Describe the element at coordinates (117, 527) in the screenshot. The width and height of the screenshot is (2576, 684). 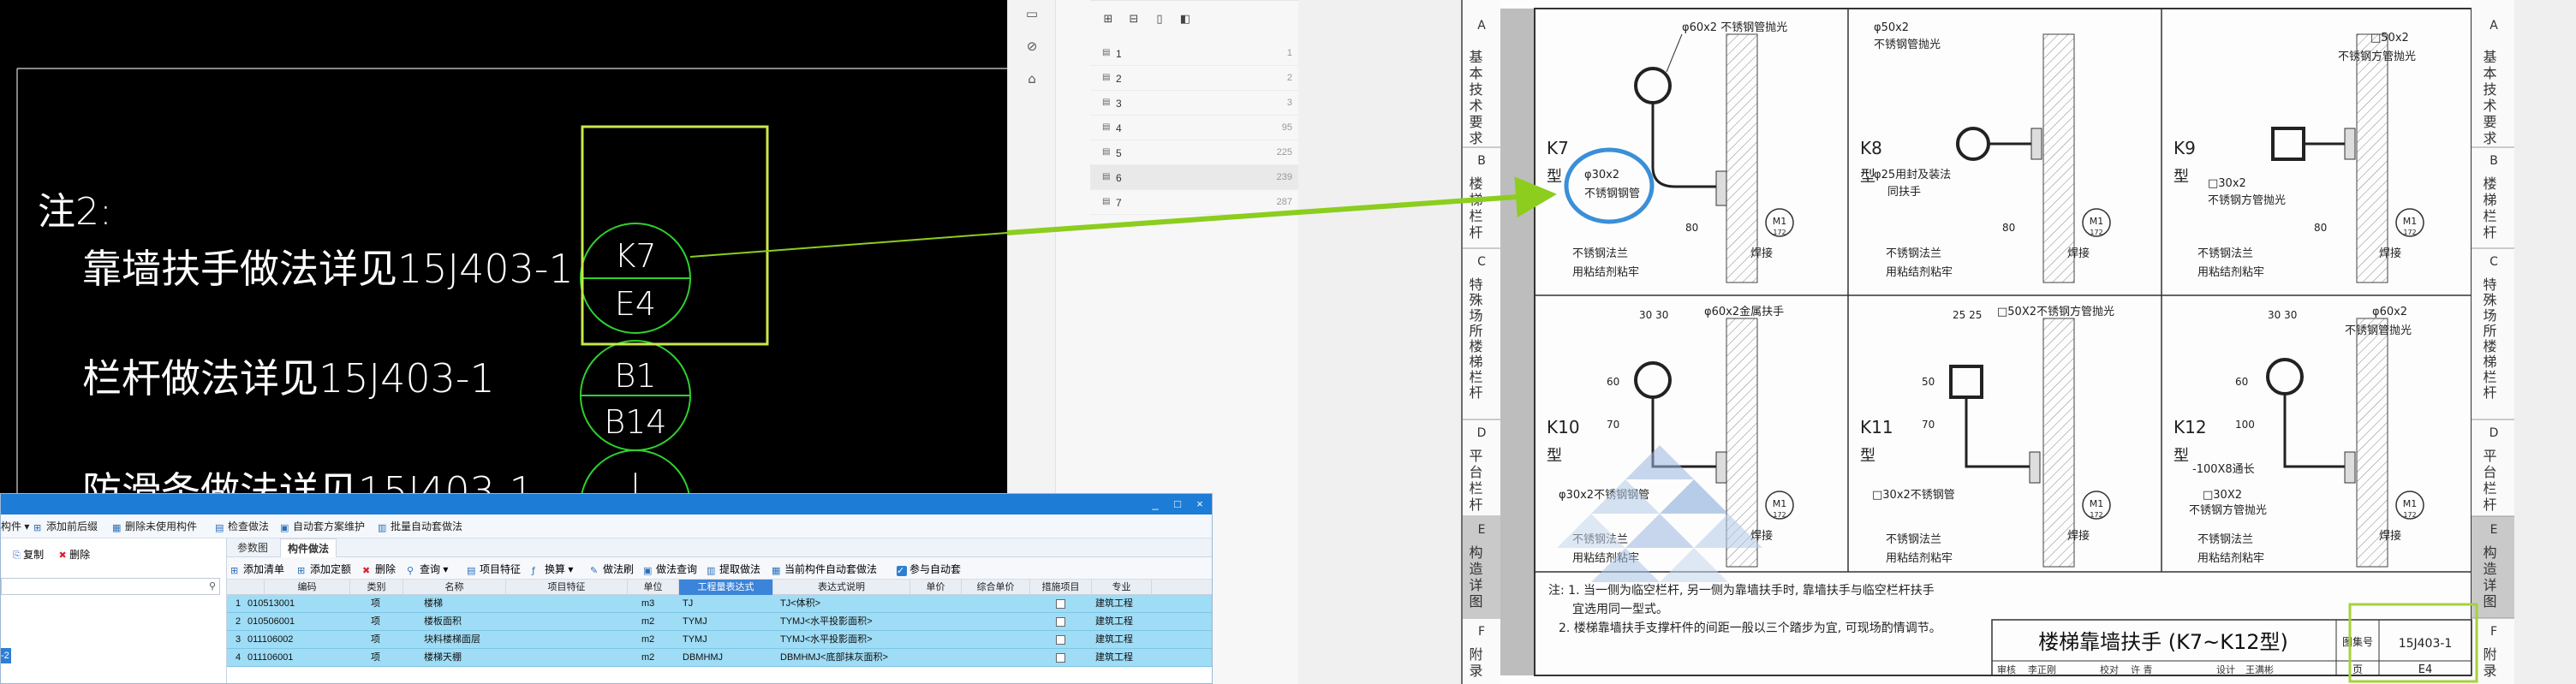
I see `table-icon: ▦` at that location.